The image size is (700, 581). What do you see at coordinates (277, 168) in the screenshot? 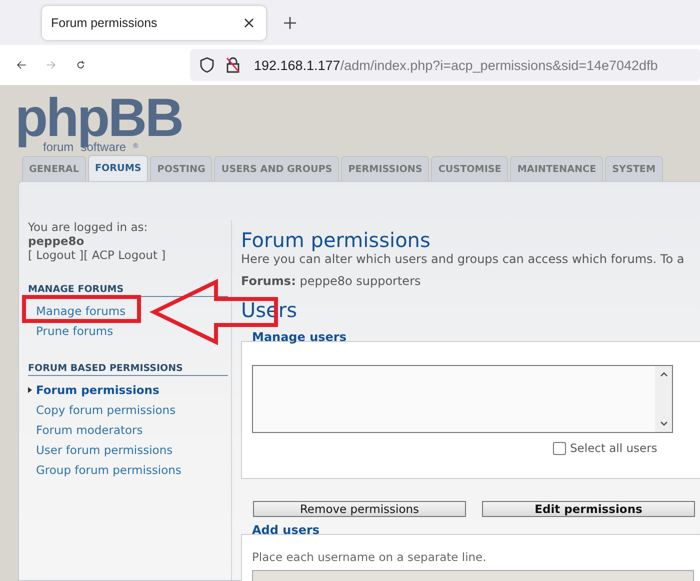
I see `nav-tab: USERS AND GROUPS` at bounding box center [277, 168].